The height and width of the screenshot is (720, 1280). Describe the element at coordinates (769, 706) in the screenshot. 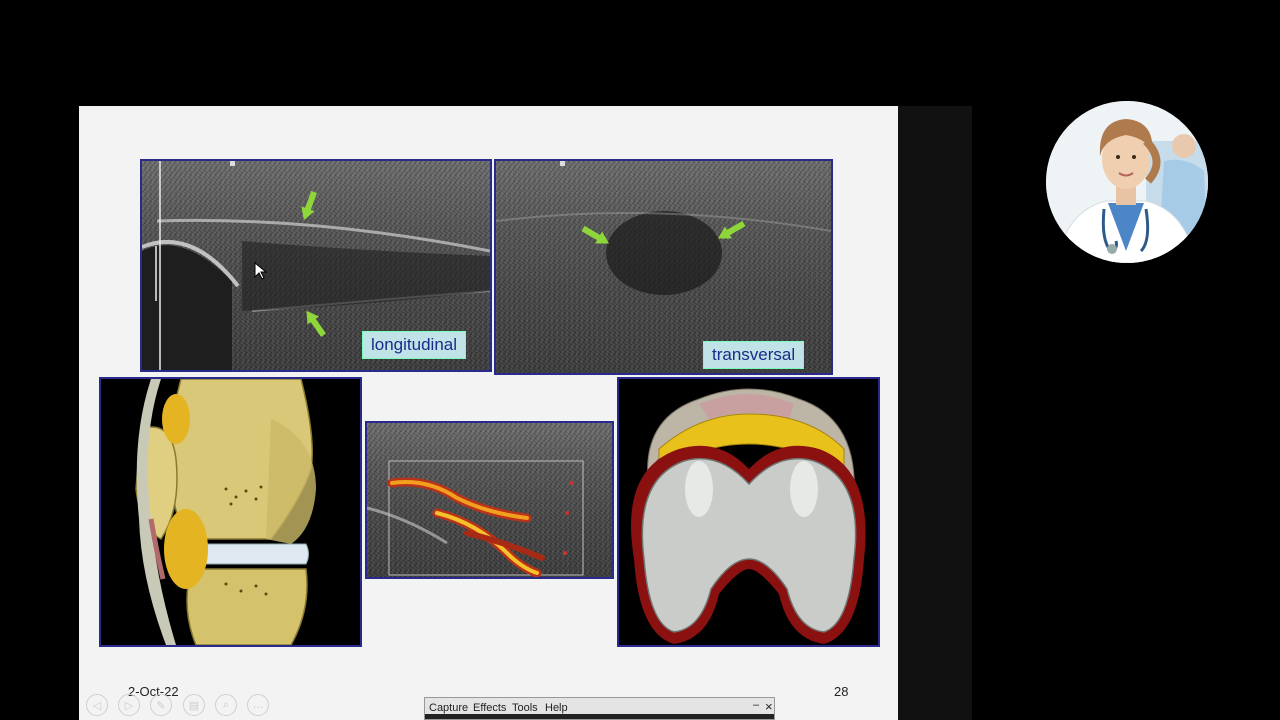

I see `close-icon: ×` at that location.